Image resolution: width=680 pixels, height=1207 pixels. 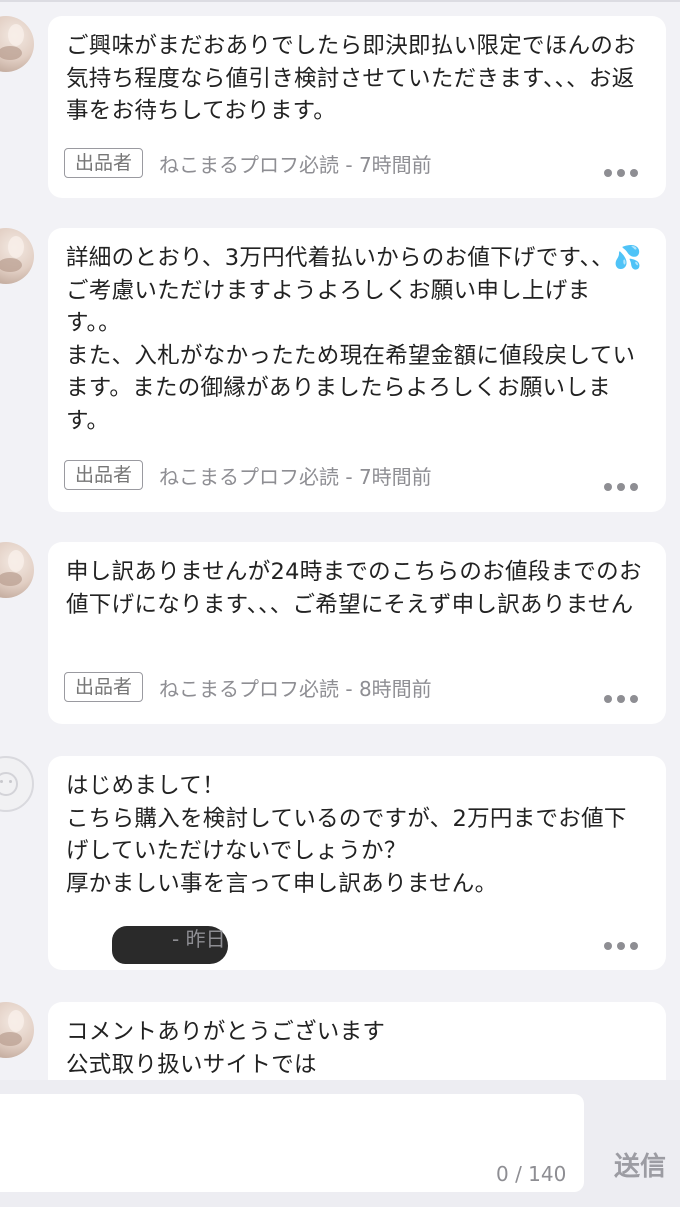 I want to click on comment-composer: 0 / 140 送信, so click(x=340, y=1143).